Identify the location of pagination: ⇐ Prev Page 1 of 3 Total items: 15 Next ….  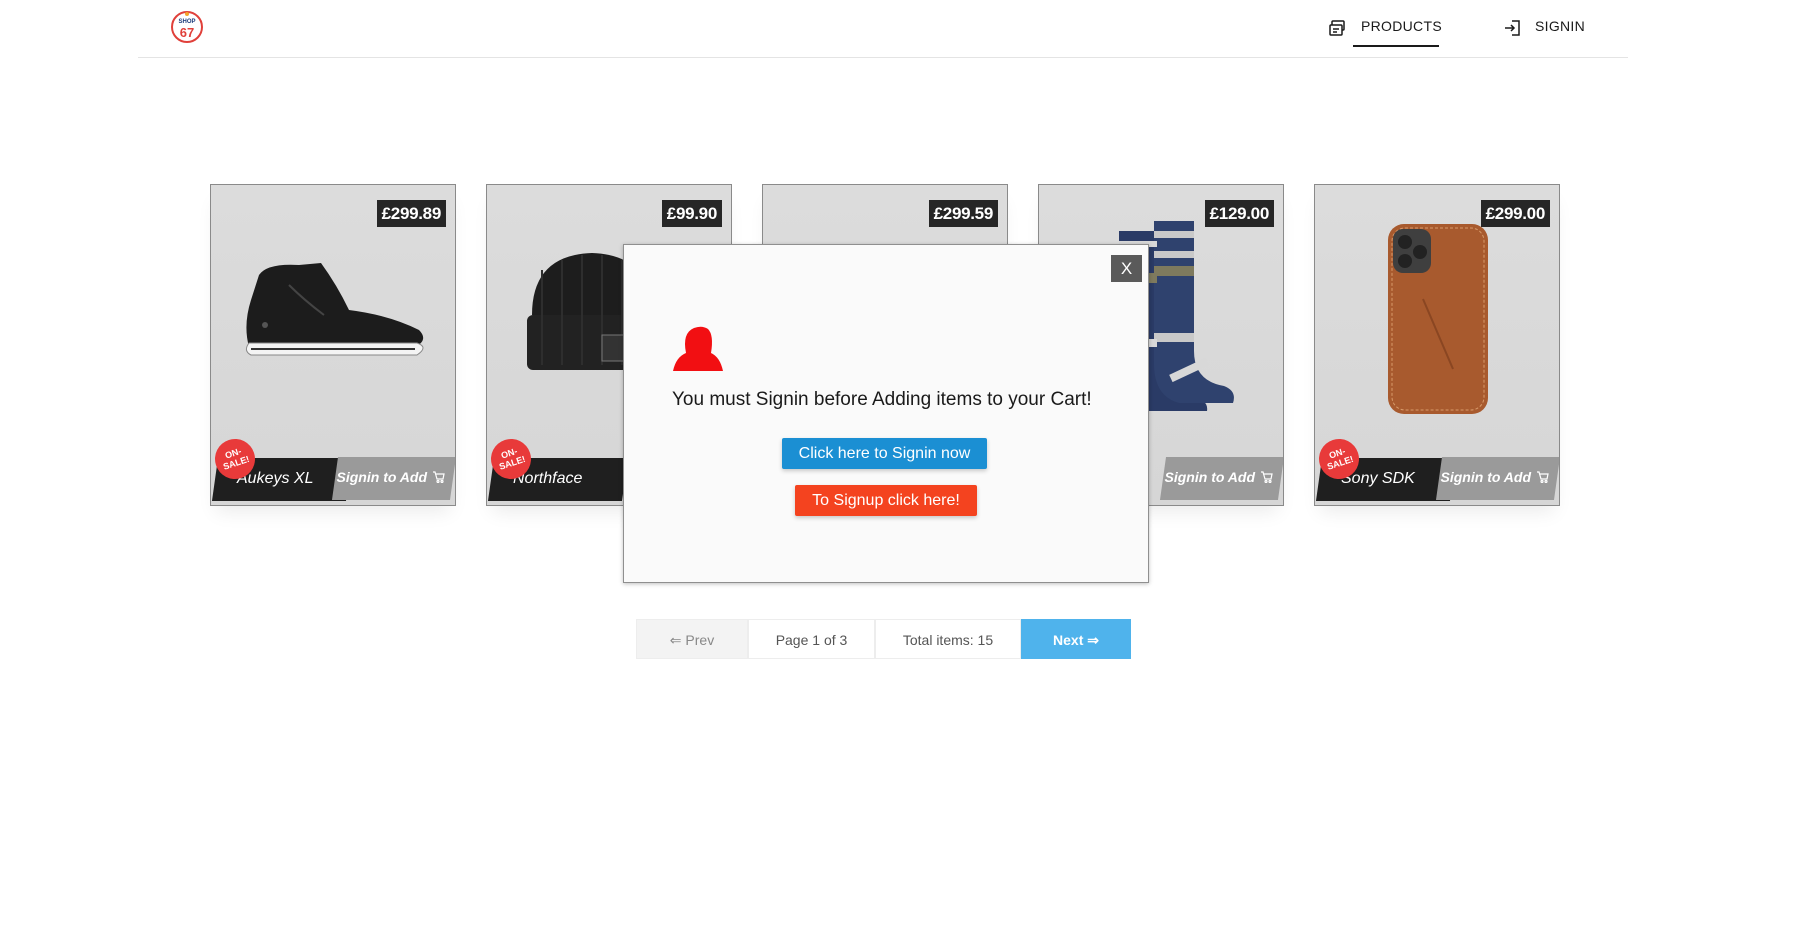
(883, 639).